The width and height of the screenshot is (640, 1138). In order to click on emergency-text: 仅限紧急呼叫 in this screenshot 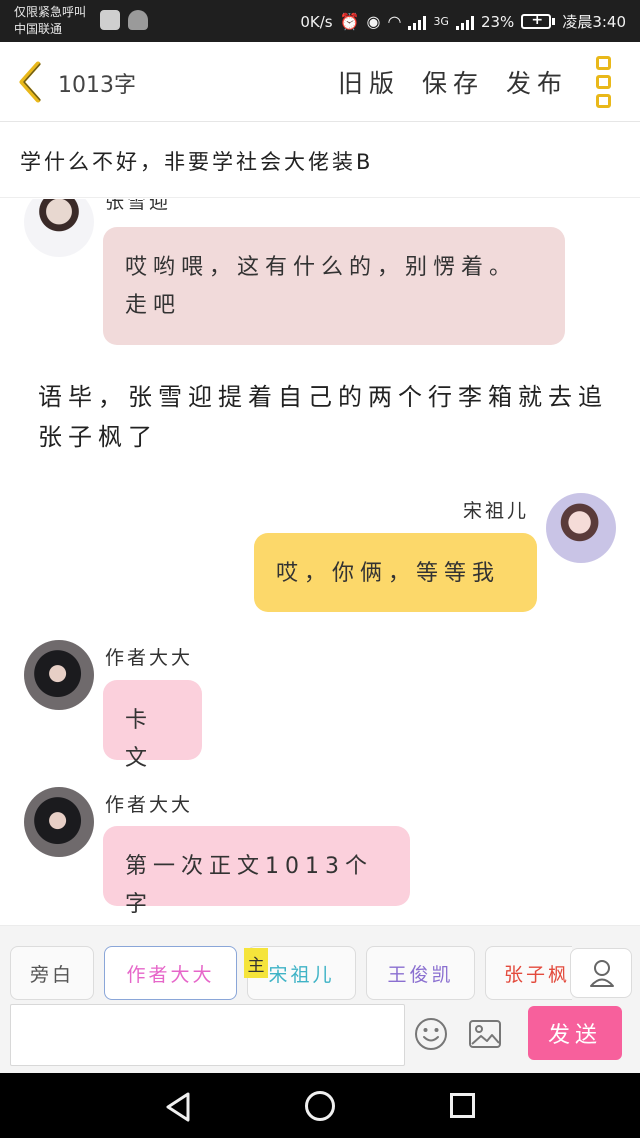, I will do `click(50, 12)`.